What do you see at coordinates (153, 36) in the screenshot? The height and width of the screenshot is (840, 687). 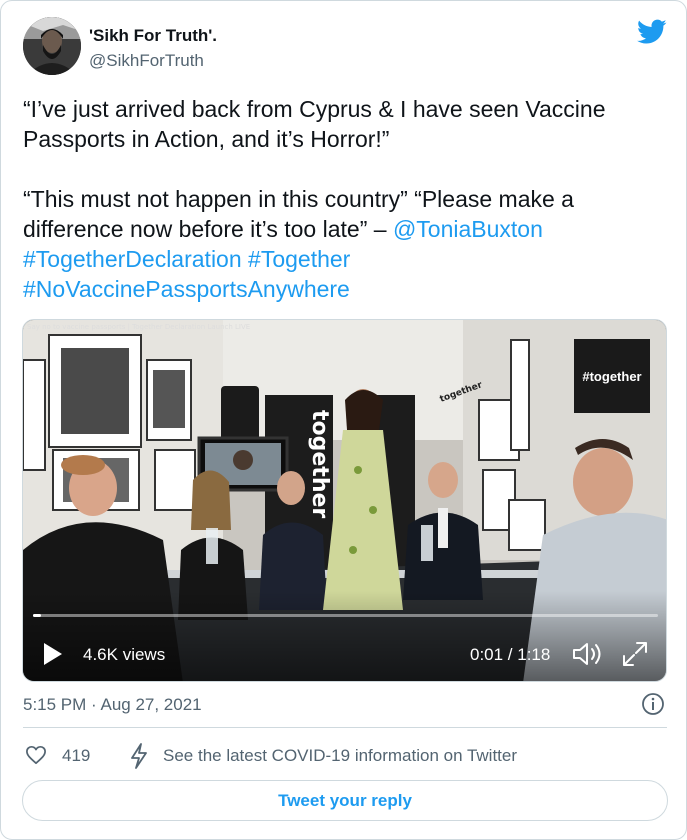 I see `display-name: 'Sikh For Truth'.` at bounding box center [153, 36].